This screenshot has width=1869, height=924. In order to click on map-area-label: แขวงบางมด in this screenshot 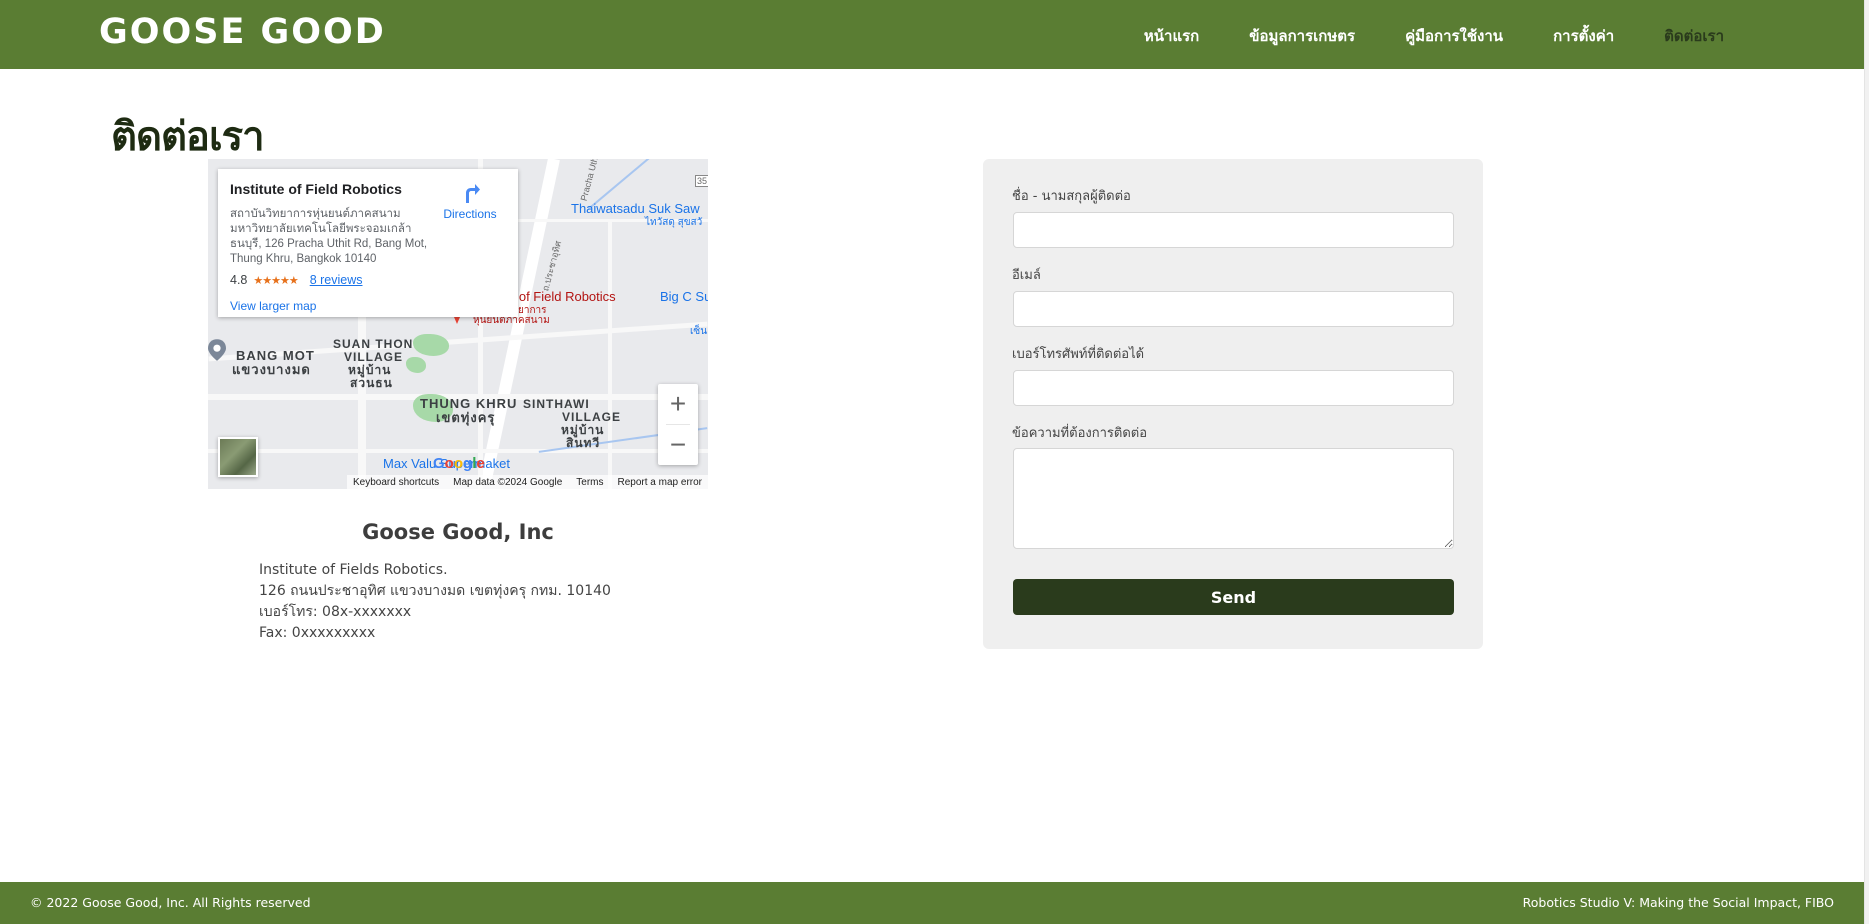, I will do `click(271, 369)`.